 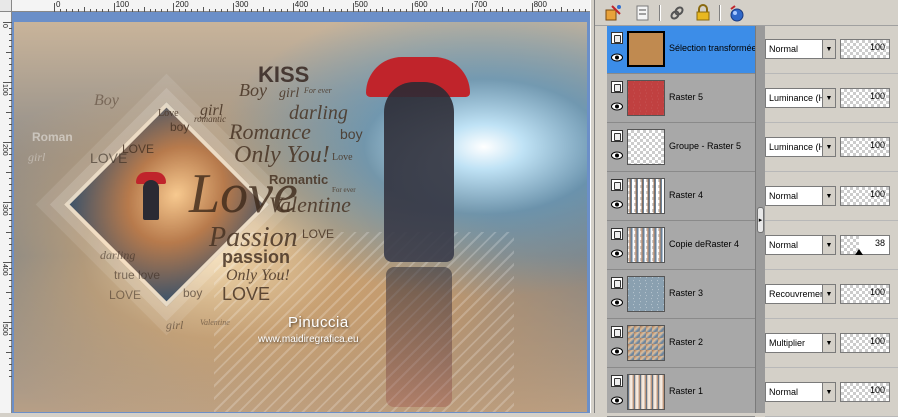 I want to click on small-couple-figure, so click(x=151, y=200).